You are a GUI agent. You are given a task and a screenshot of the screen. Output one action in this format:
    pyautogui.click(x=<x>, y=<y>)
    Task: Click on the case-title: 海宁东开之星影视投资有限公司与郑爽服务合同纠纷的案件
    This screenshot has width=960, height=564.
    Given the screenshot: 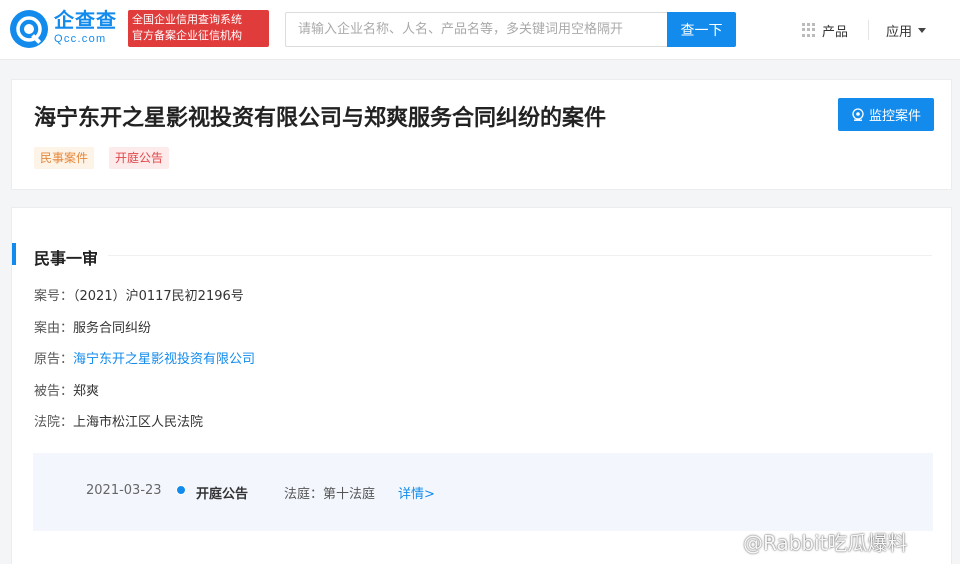 What is the action you would take?
    pyautogui.click(x=320, y=118)
    